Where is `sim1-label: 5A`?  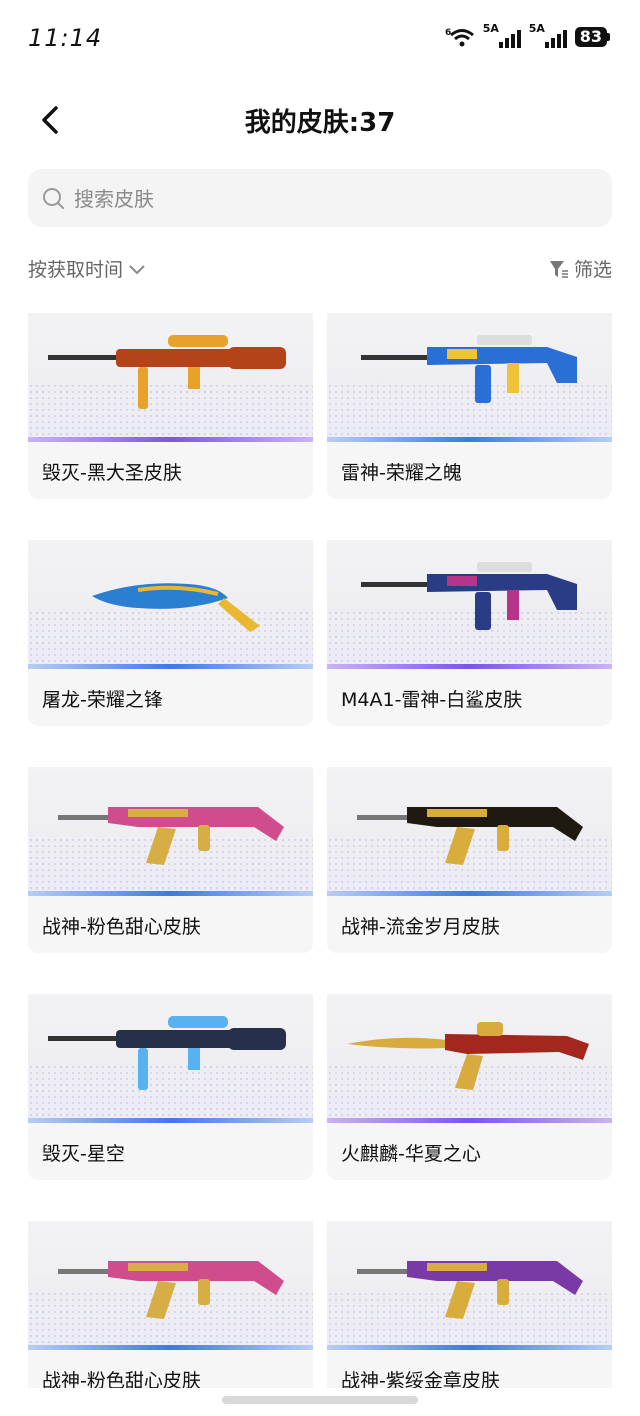 sim1-label: 5A is located at coordinates (490, 28).